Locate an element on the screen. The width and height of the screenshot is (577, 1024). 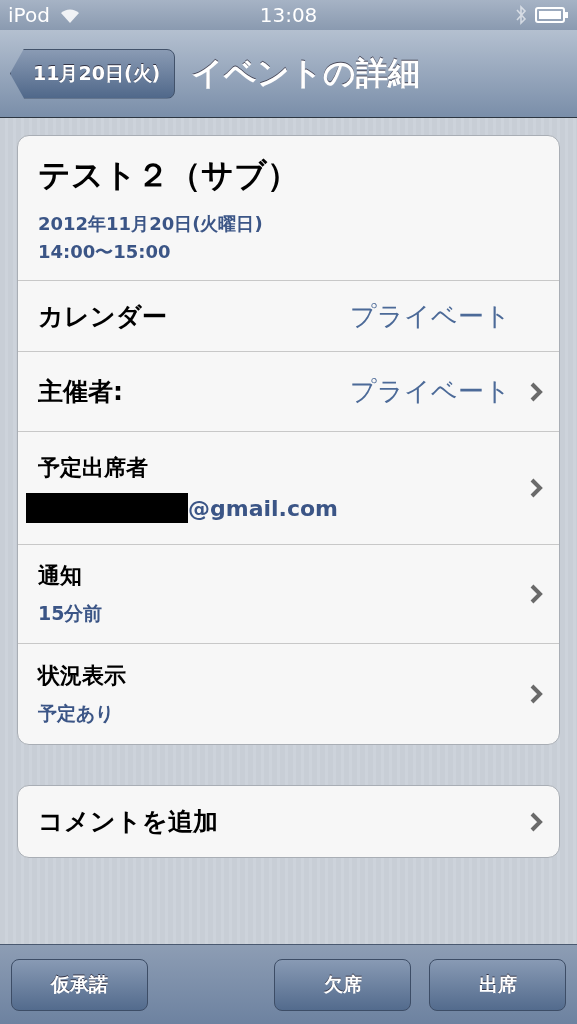
bluetooth-icon is located at coordinates (521, 15).